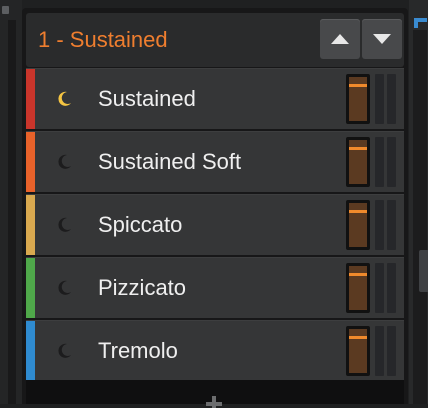 This screenshot has width=428, height=408. I want to click on triangle-up-icon, so click(340, 39).